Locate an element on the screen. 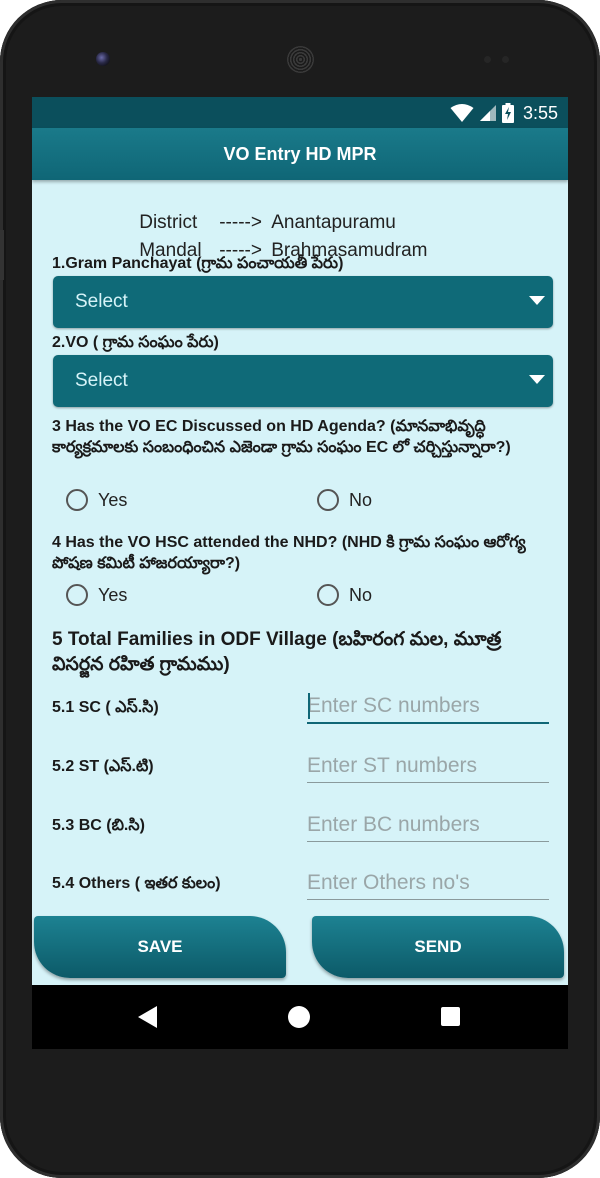  q3-no-radio: No is located at coordinates (344, 500).